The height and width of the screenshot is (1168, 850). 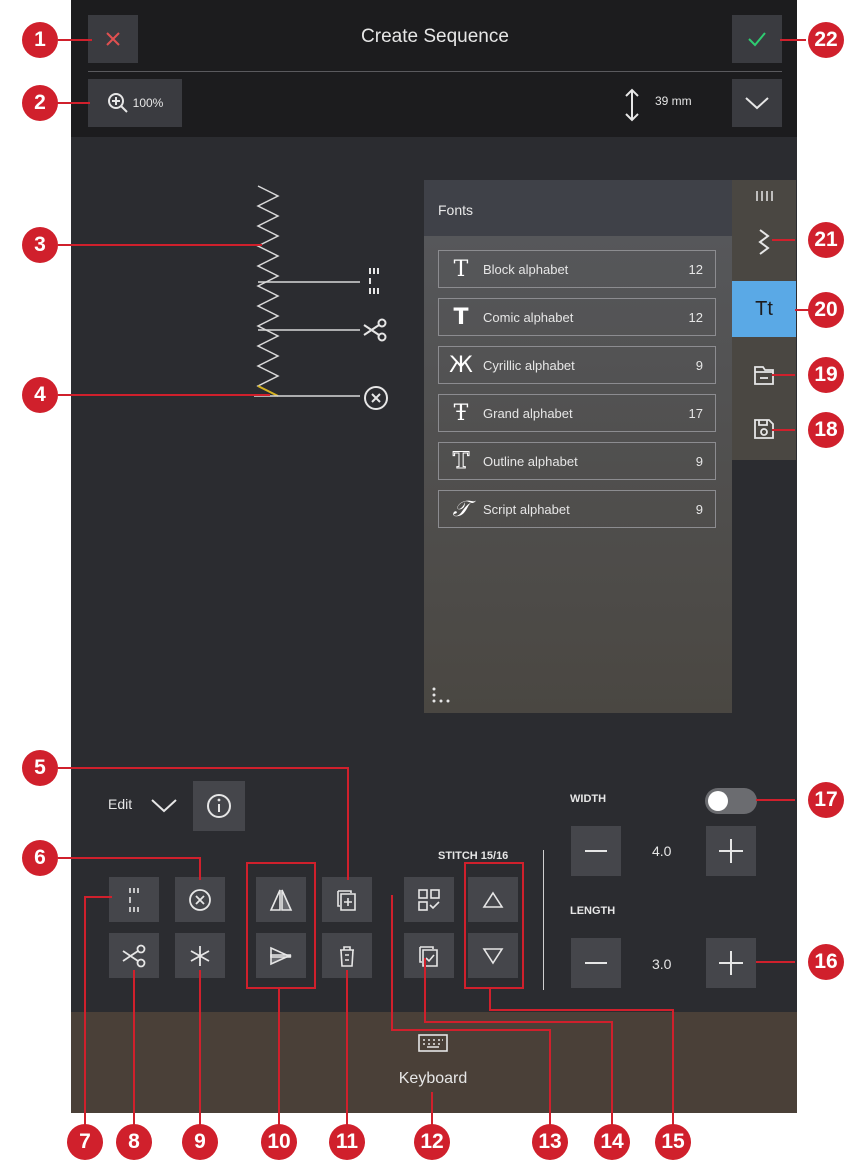 I want to click on callout-21: 21, so click(x=826, y=240).